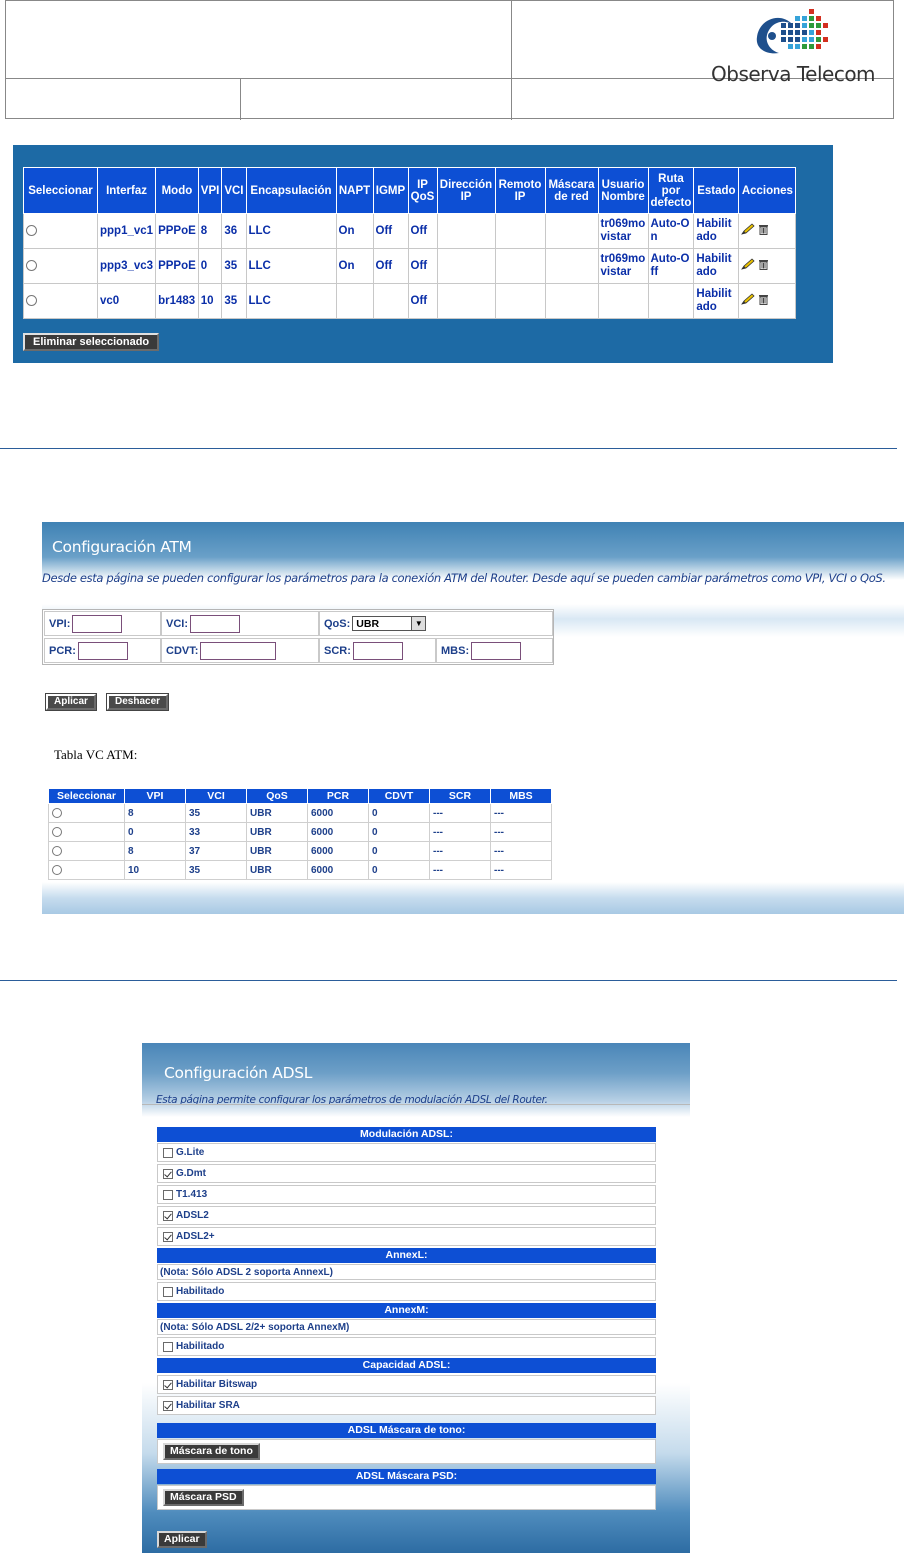 This screenshot has width=904, height=1553. I want to click on list-item: T1.413, so click(406, 1194).